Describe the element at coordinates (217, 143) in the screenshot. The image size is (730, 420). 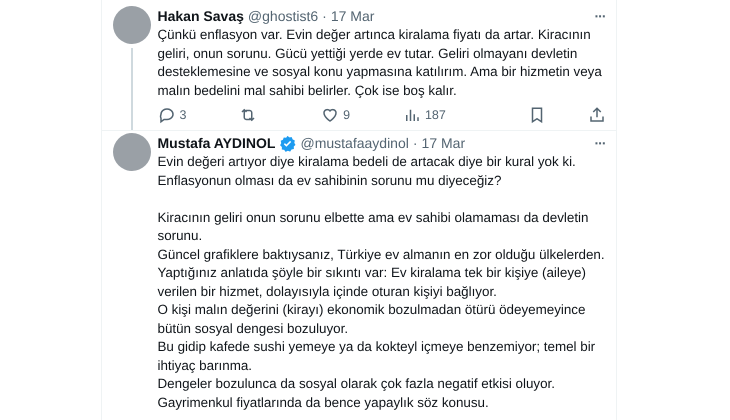
I see `user-name: Mustafa AYDINOL` at that location.